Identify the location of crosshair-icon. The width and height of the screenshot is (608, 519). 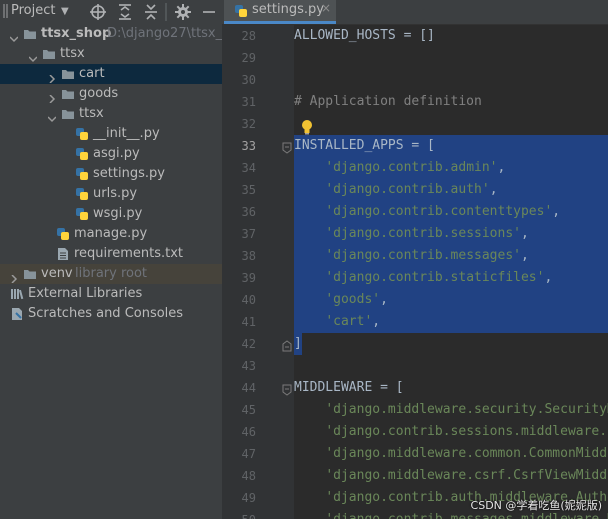
(98, 12).